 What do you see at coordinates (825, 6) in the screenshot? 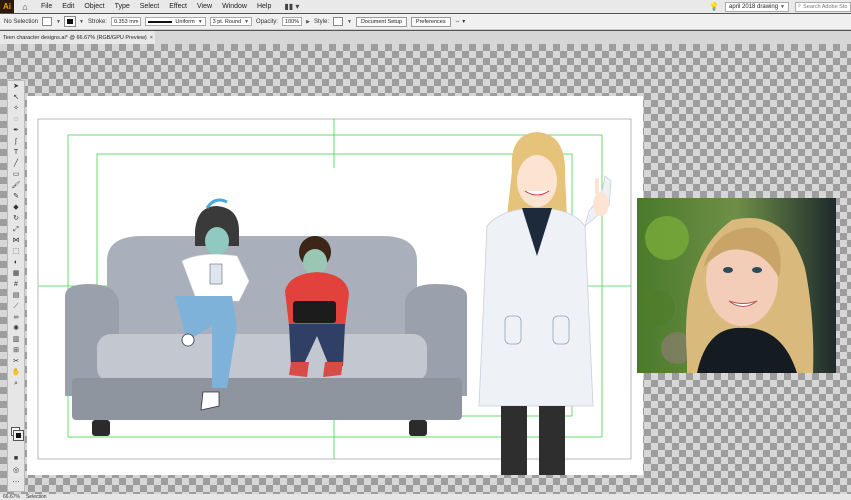
I see `search-placeholder: Search Adobe Sto` at bounding box center [825, 6].